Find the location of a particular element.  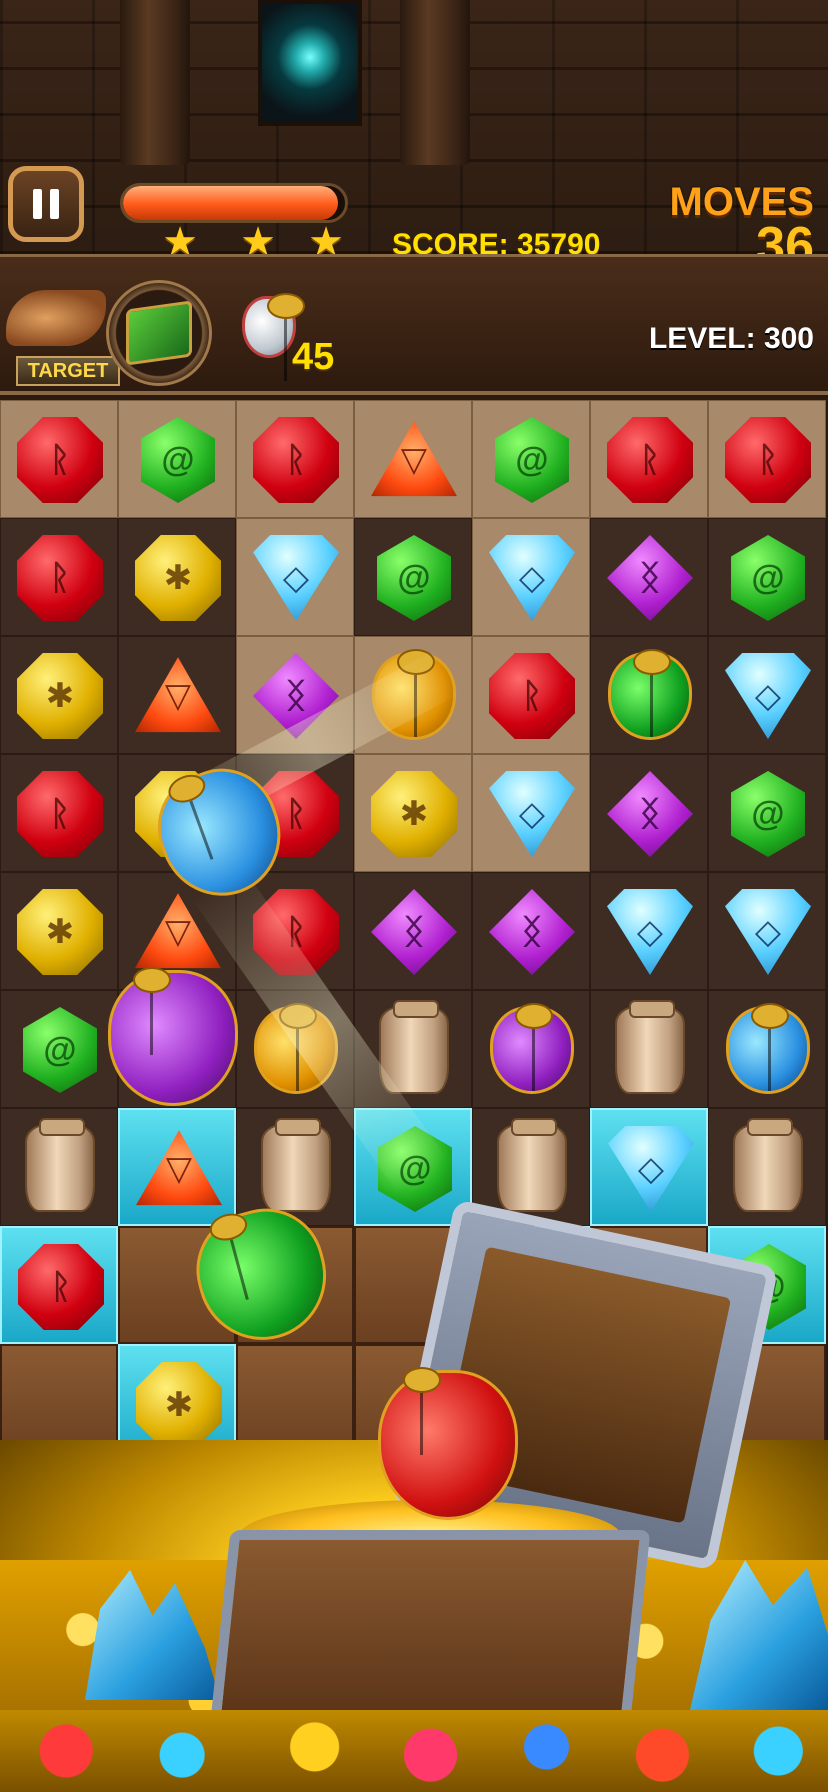

glowing-portal is located at coordinates (310, 63).